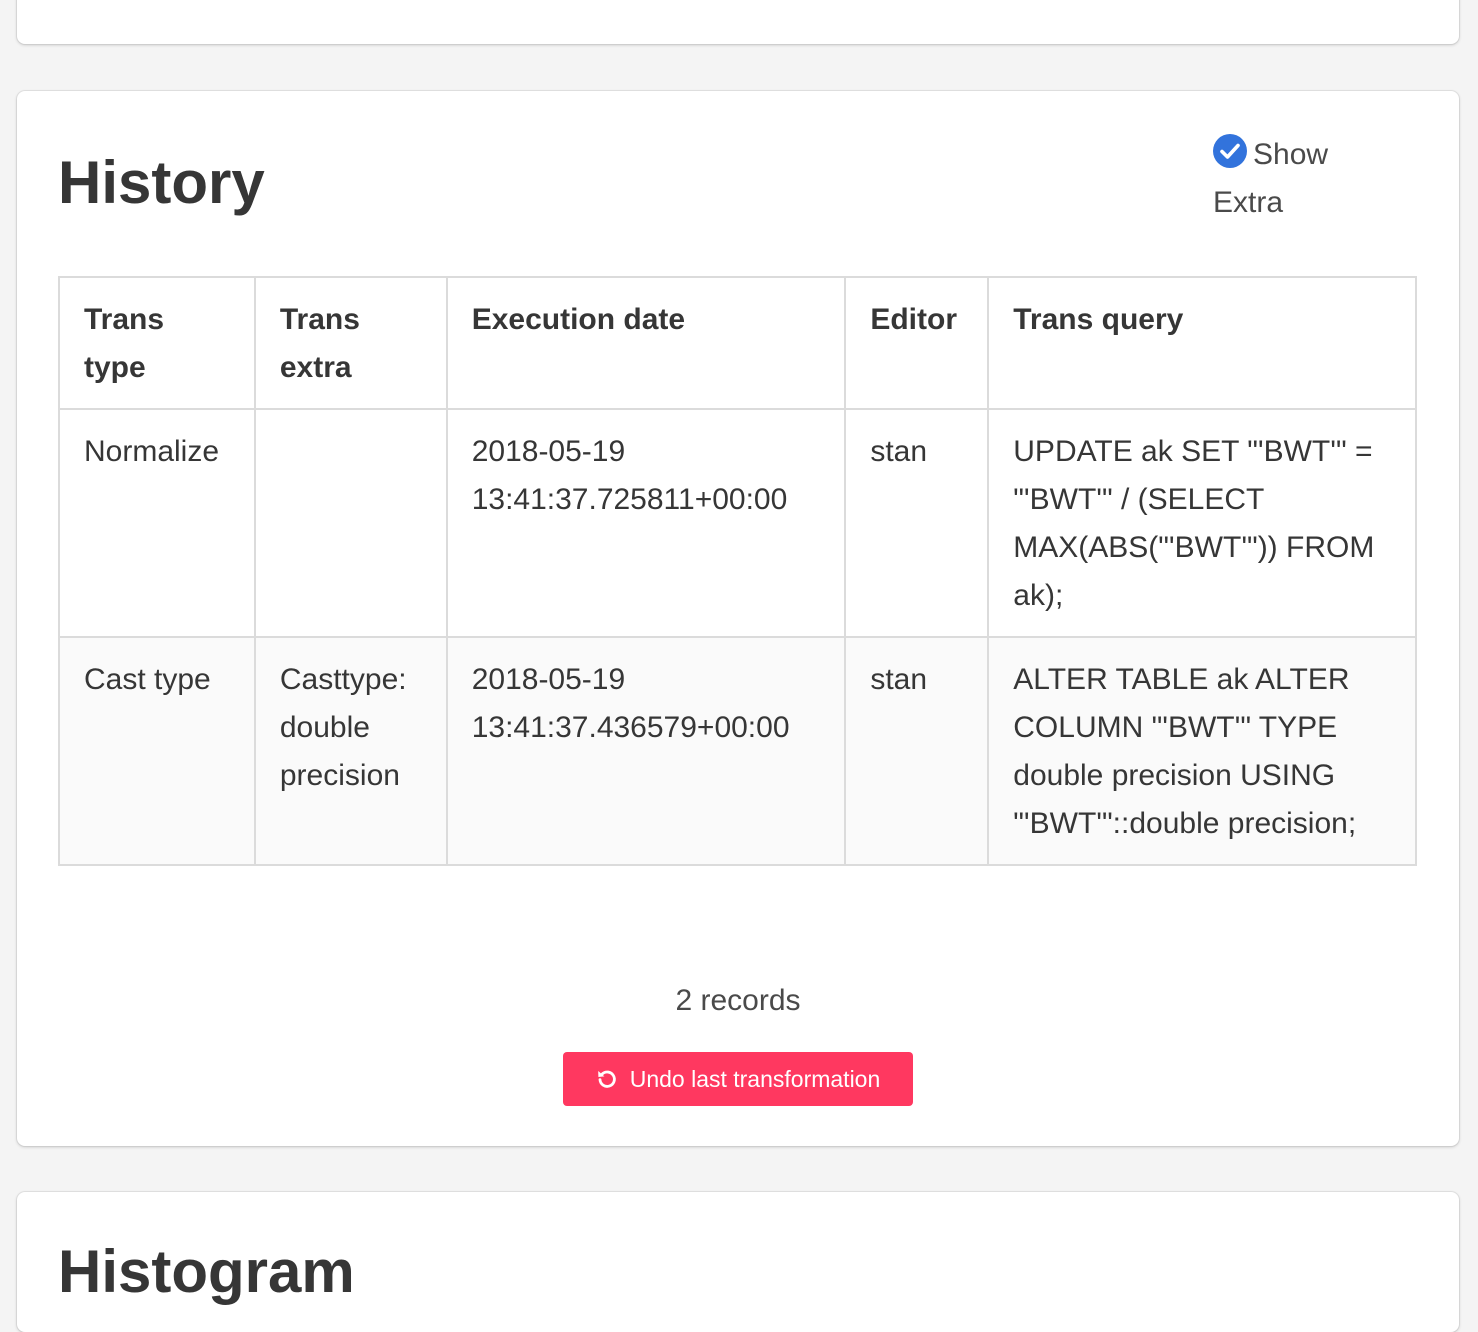 The height and width of the screenshot is (1332, 1478). I want to click on history-title: History, so click(161, 182).